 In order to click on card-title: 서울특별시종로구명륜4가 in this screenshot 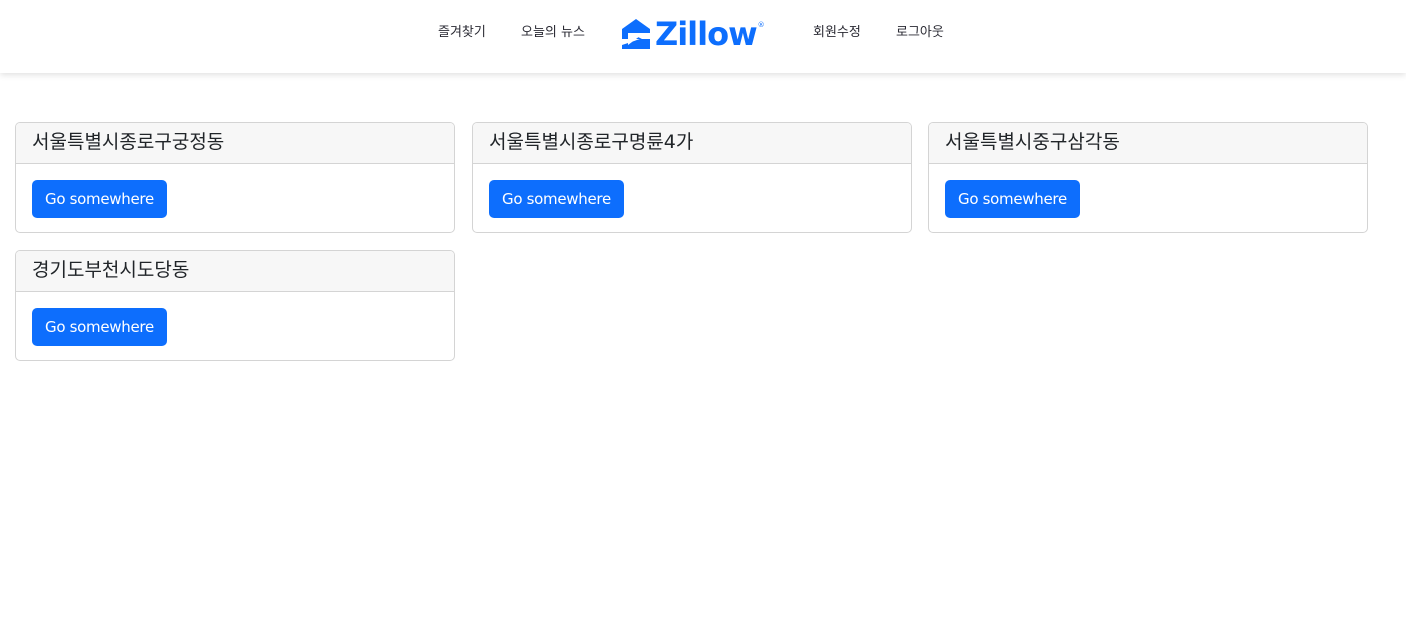, I will do `click(692, 143)`.